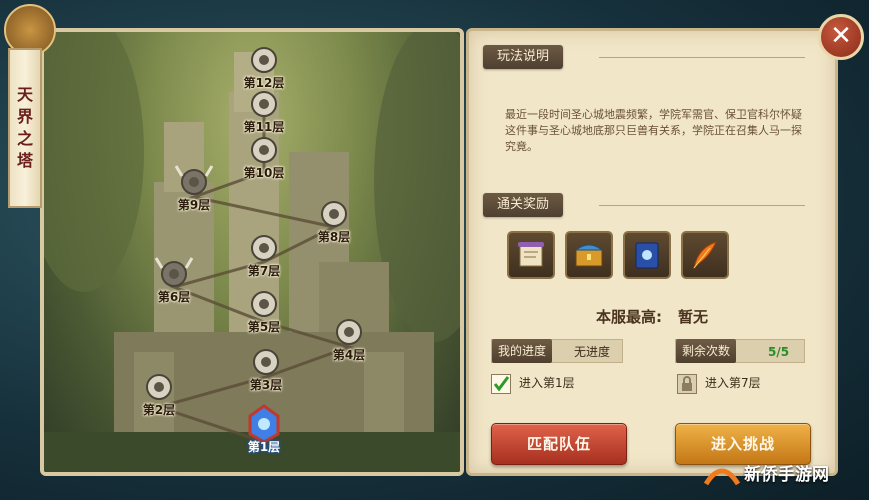 The image size is (869, 500). I want to click on floor-label-3: 第3层, so click(266, 384).